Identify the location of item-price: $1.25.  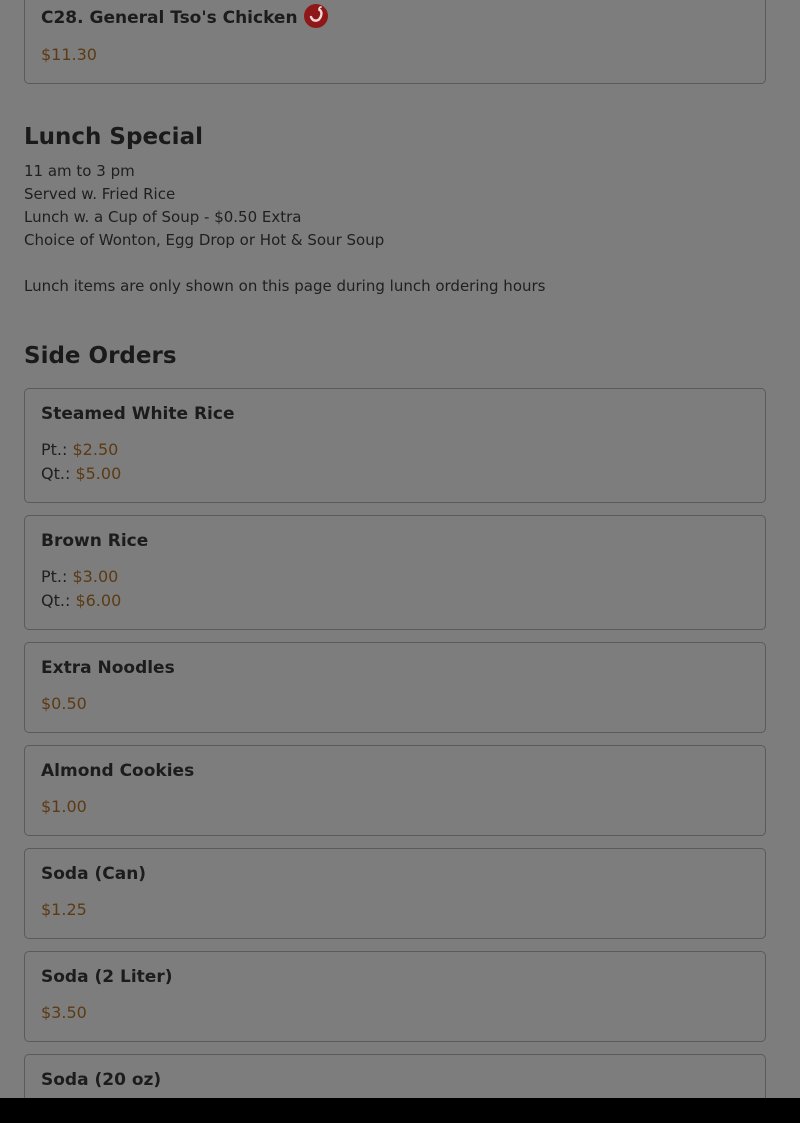
(64, 909).